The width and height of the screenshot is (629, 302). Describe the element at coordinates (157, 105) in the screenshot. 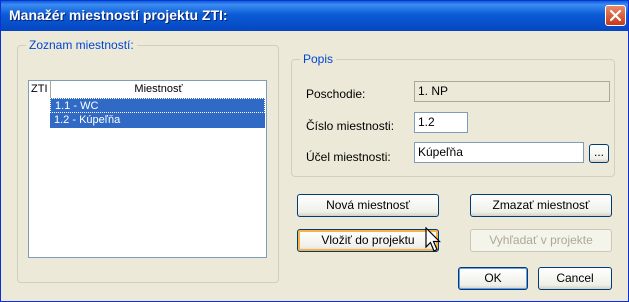

I see `list-item: 1.1 - WC` at that location.